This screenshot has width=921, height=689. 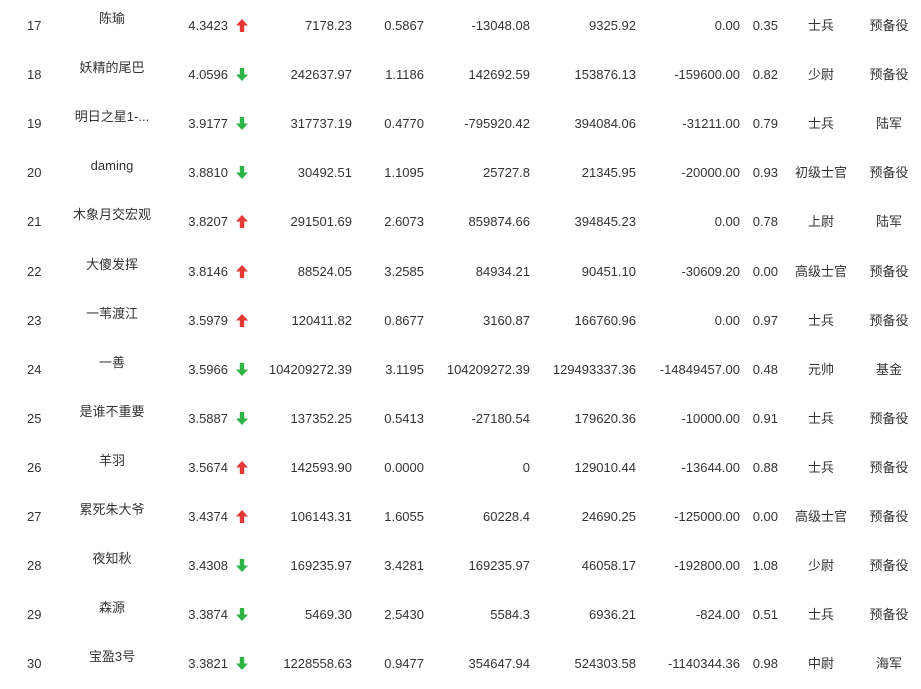 I want to click on ratio-cell: 0.78, so click(x=765, y=222).